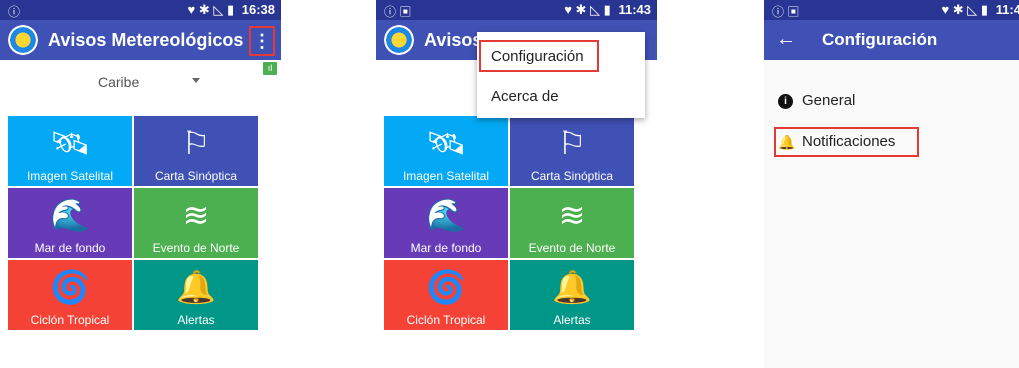  I want to click on setting-label: General, so click(829, 100).